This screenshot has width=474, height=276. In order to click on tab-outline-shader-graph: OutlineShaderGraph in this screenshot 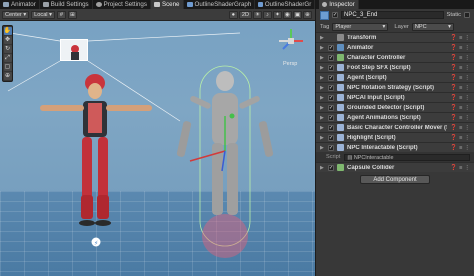, I will do `click(220, 4)`.